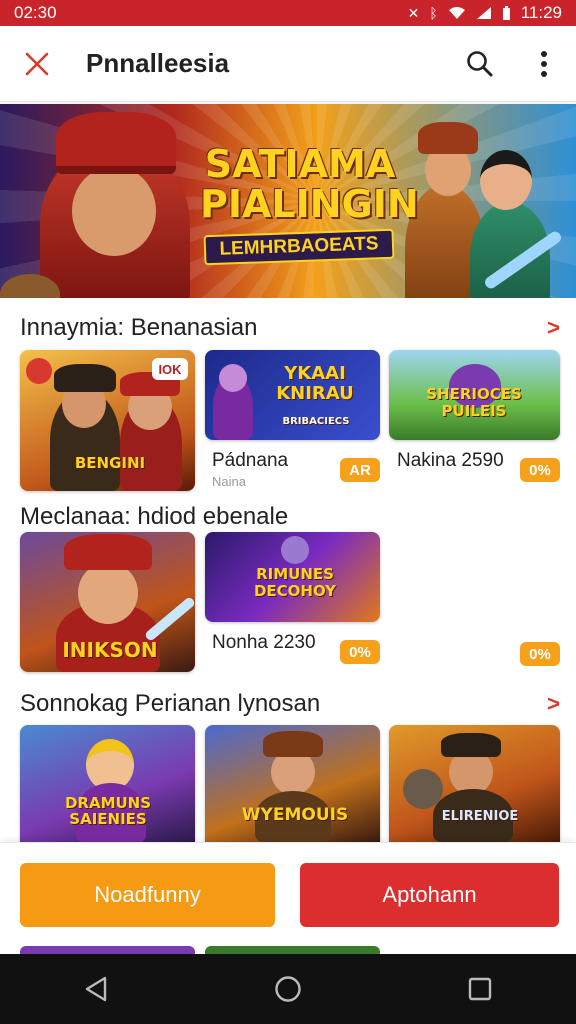 This screenshot has height=1024, width=576. What do you see at coordinates (110, 463) in the screenshot?
I see `tile-art-label: BENGINI` at bounding box center [110, 463].